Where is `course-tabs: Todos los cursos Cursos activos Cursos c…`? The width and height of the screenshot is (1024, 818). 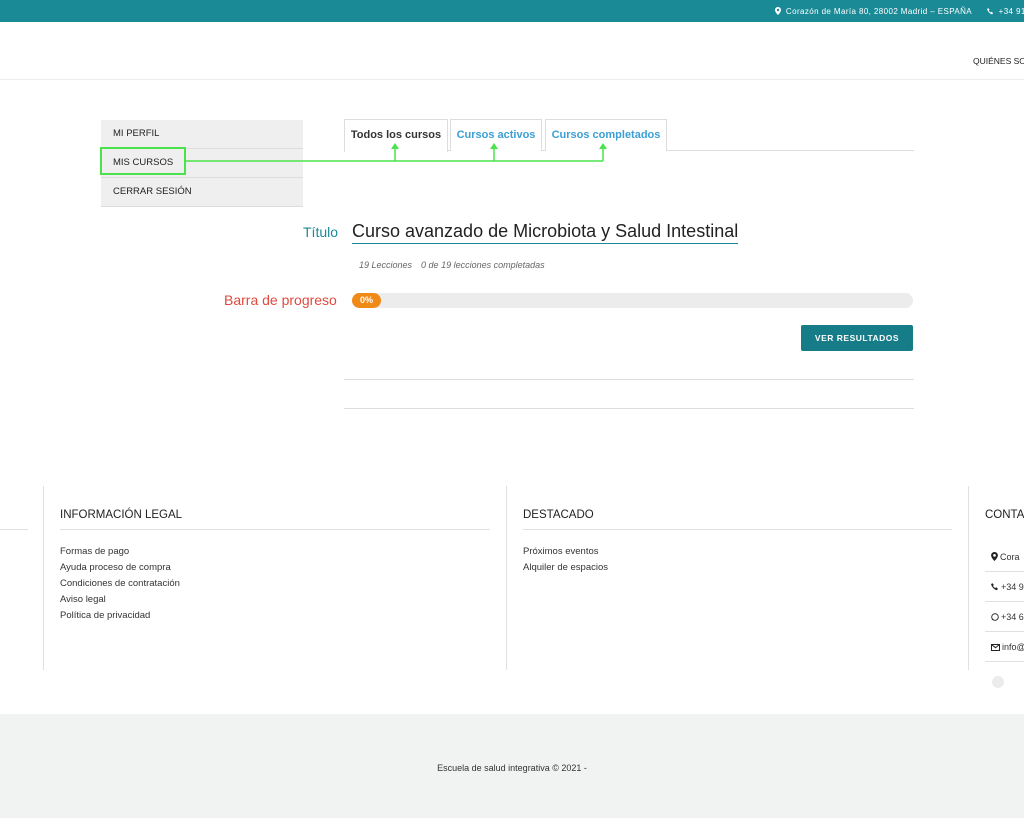
course-tabs: Todos los cursos Cursos activos Cursos c… is located at coordinates (629, 135).